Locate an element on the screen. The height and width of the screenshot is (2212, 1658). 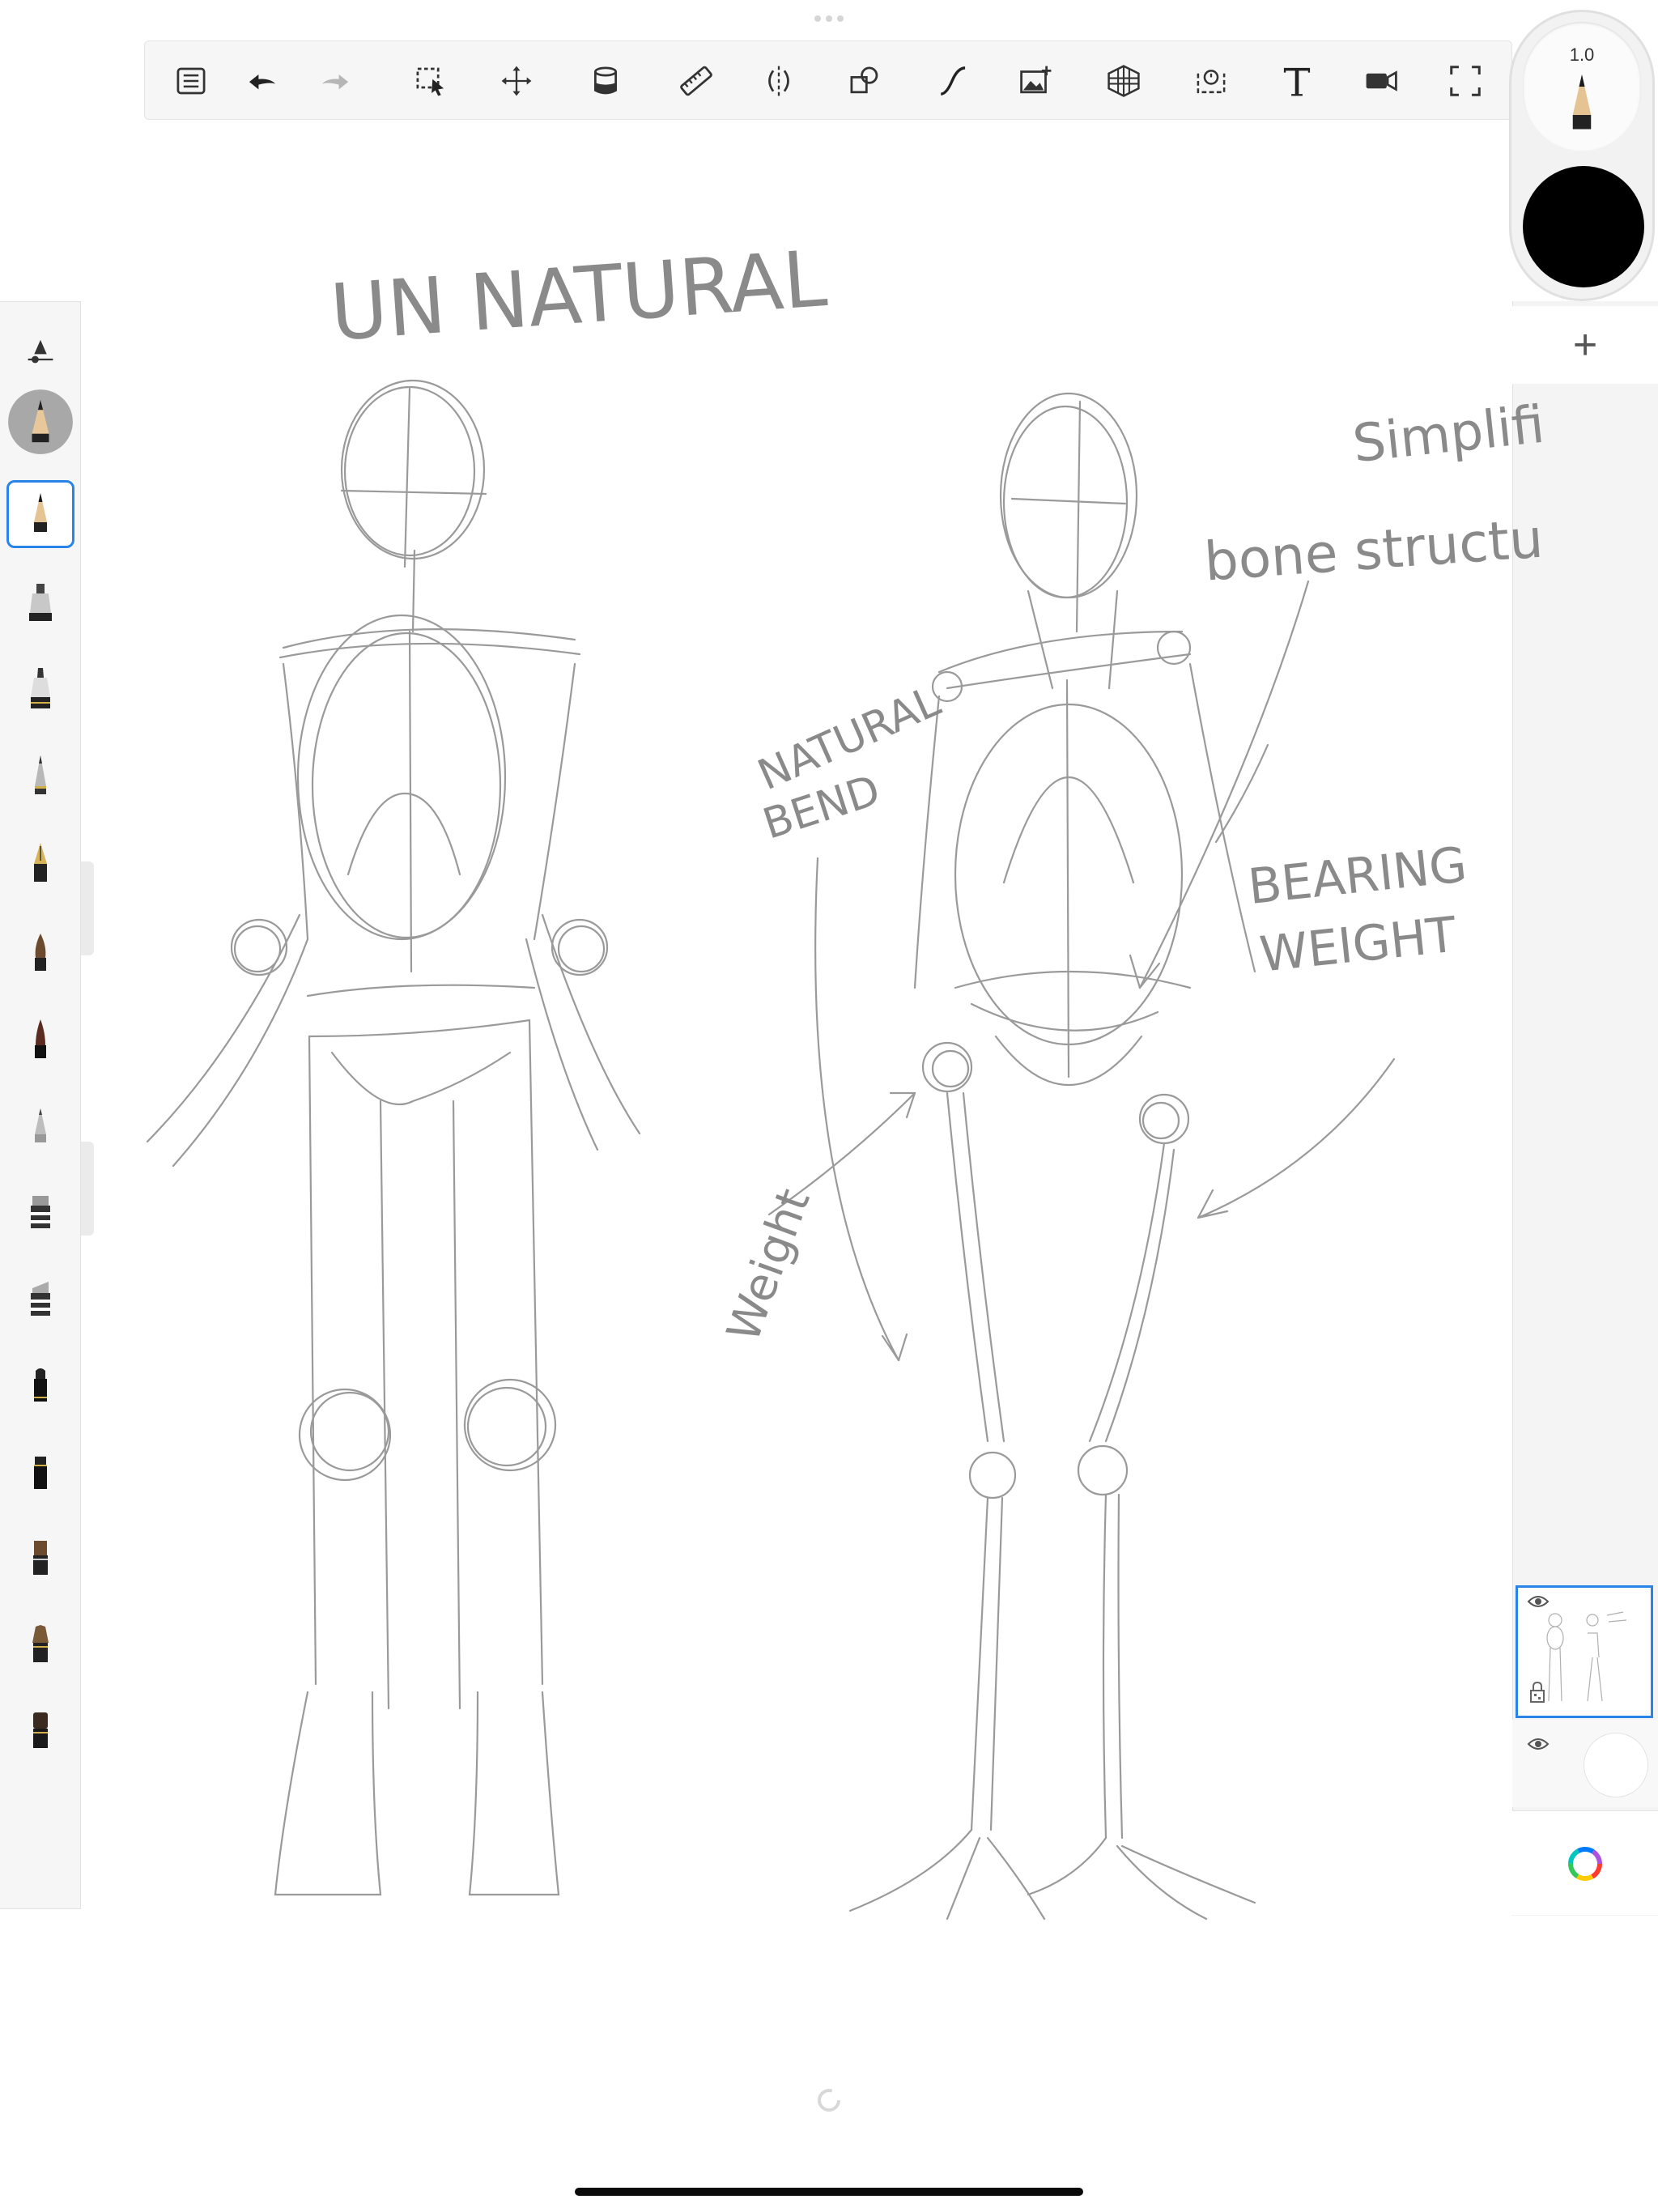
brush-eraser is located at coordinates (40, 1212).